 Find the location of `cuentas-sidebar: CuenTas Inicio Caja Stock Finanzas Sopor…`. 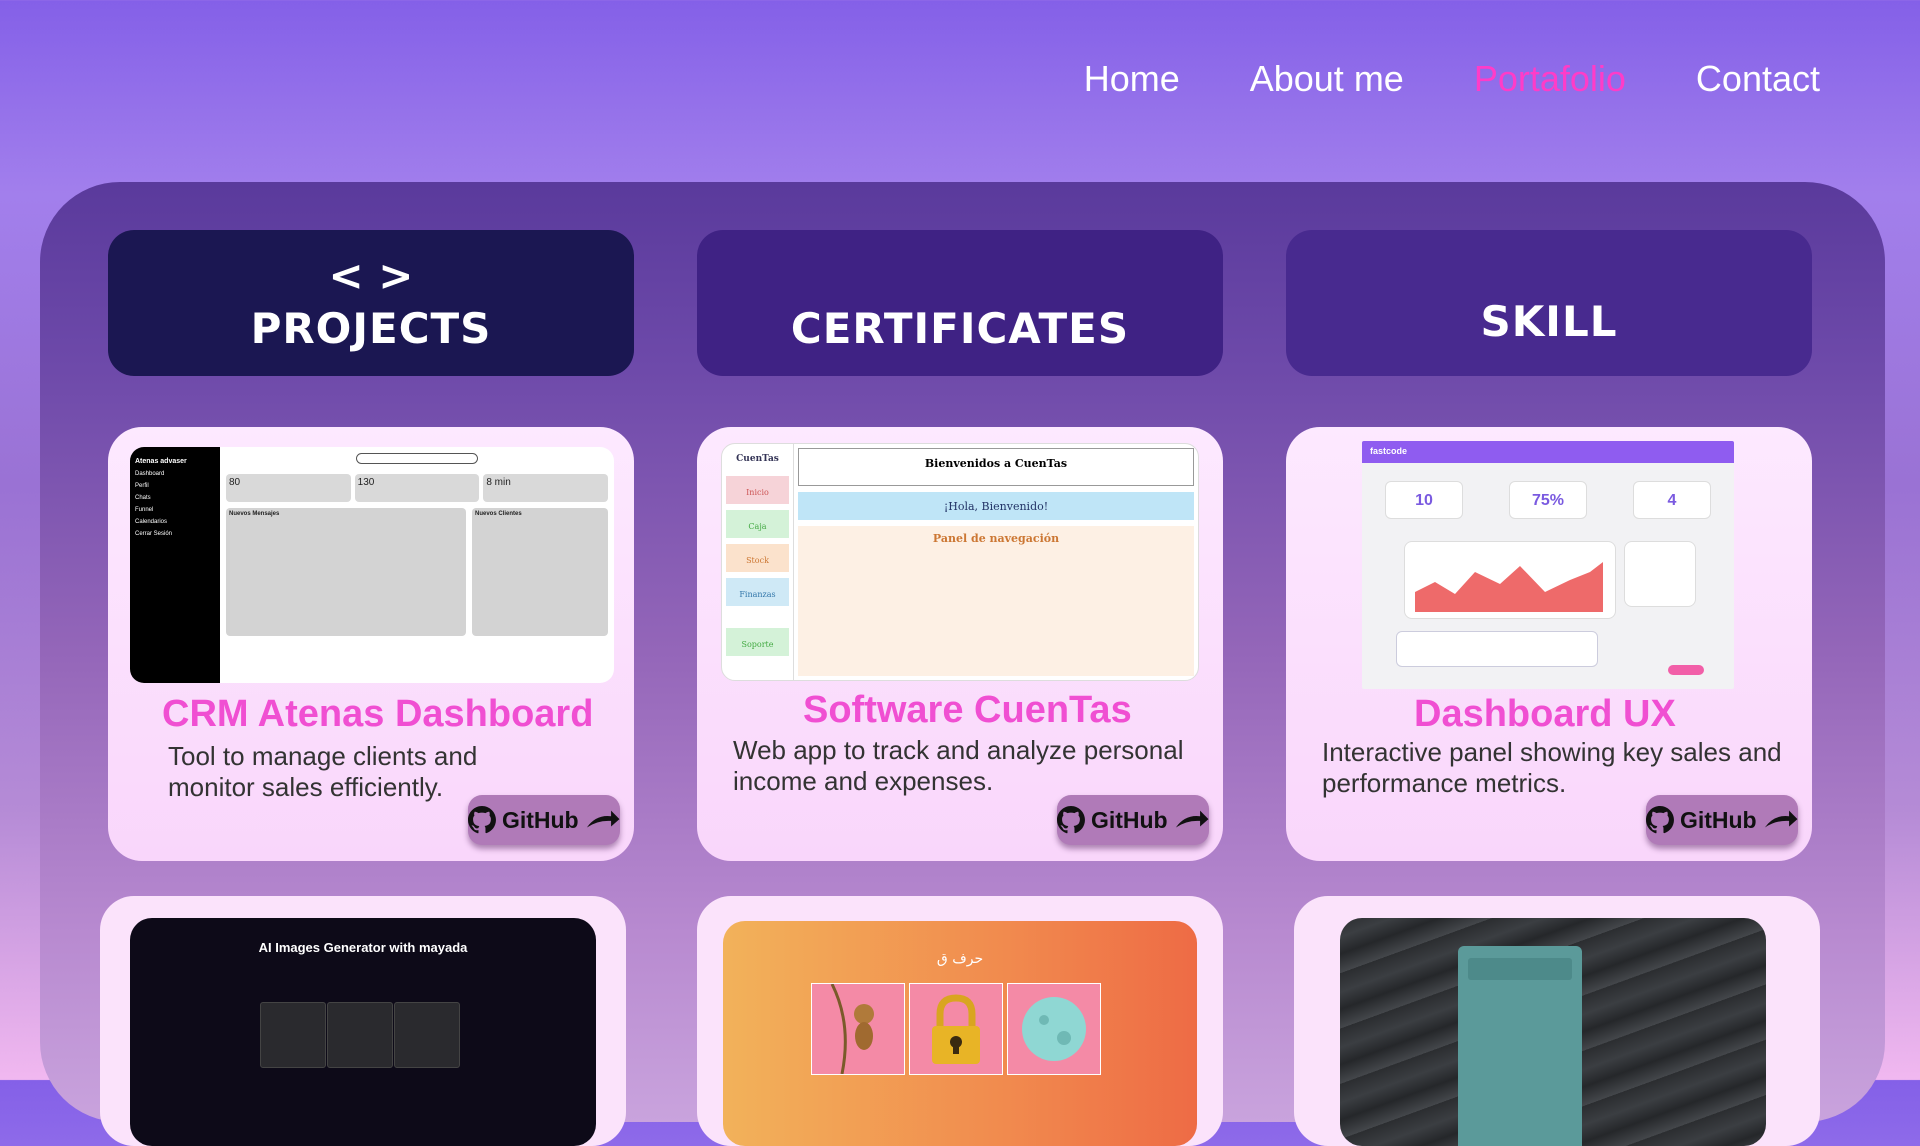

cuentas-sidebar: CuenTas Inicio Caja Stock Finanzas Sopor… is located at coordinates (758, 562).